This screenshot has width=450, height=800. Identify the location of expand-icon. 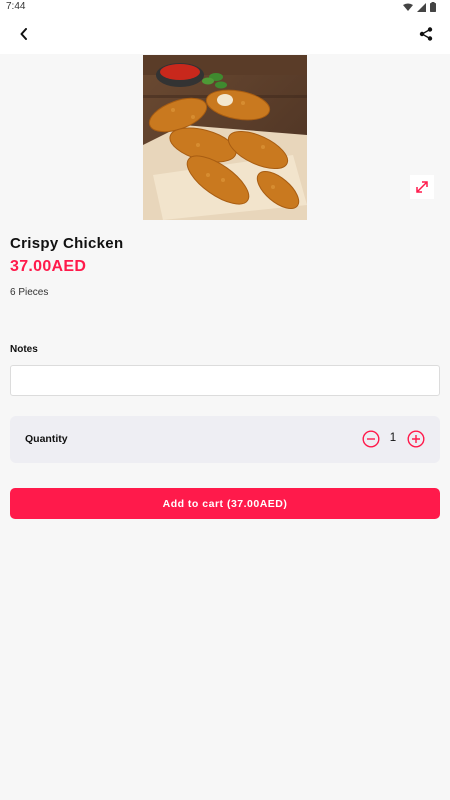
(422, 187).